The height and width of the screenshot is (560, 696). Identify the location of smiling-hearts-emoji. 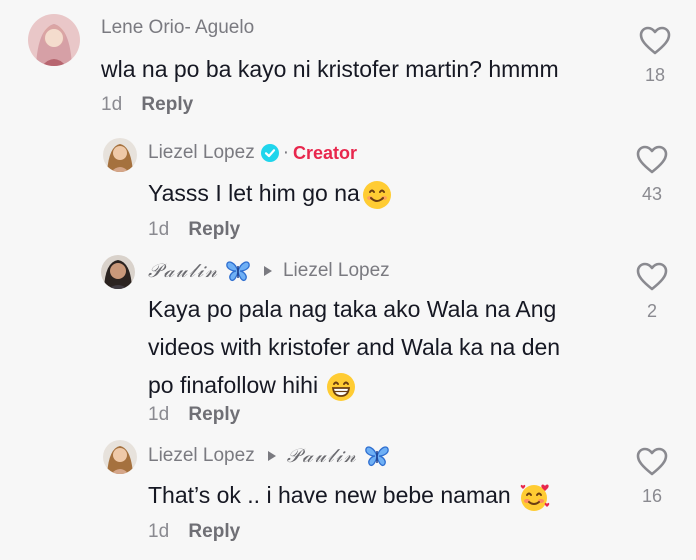
(535, 497).